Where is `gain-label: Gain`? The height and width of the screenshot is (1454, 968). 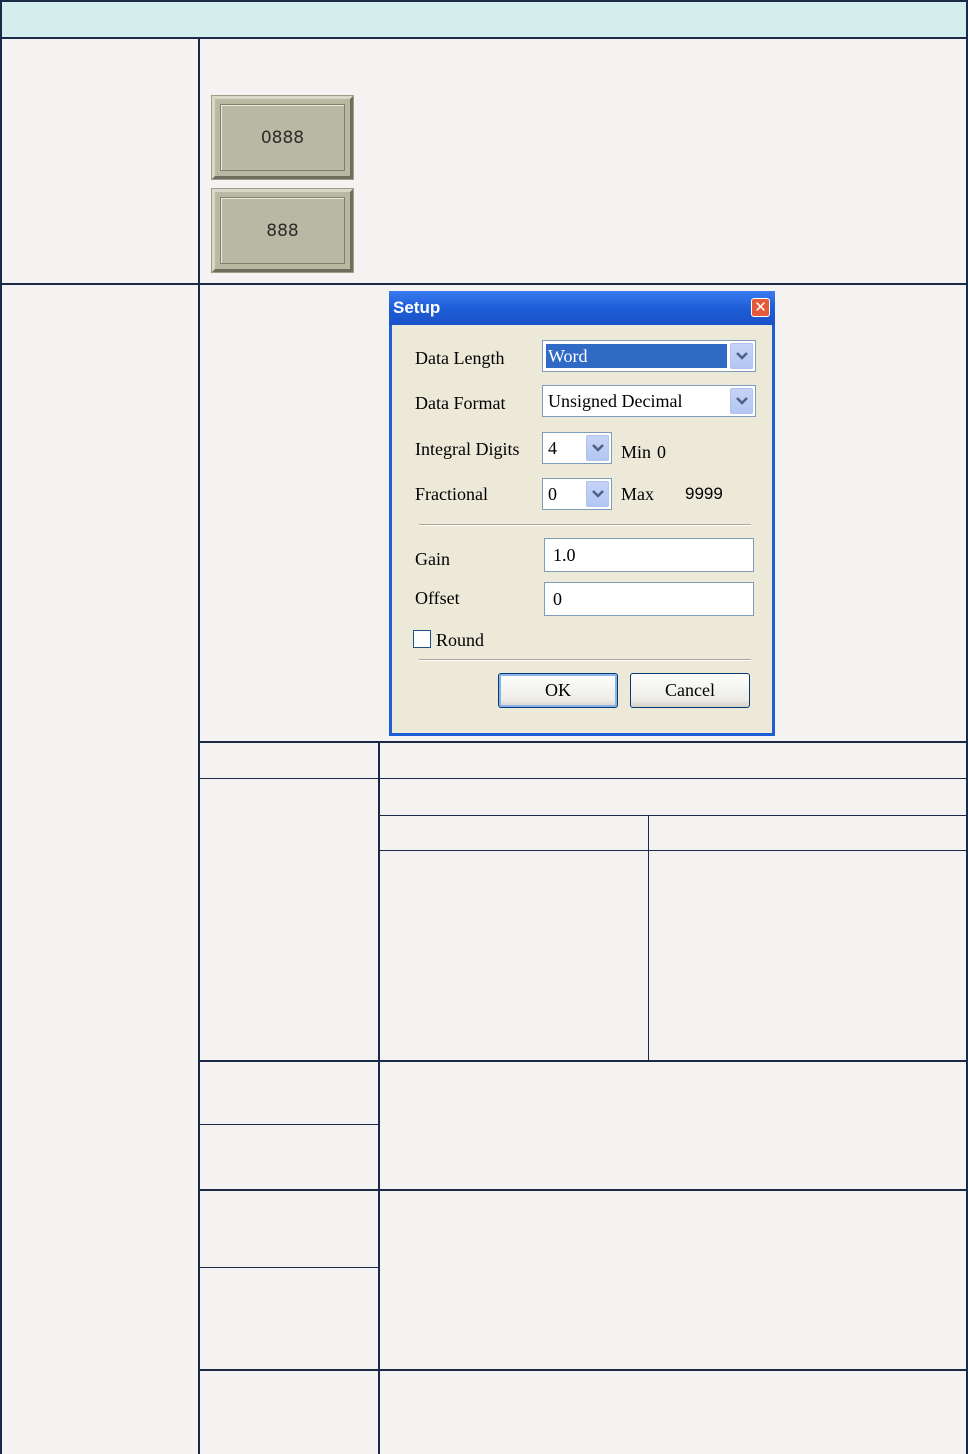
gain-label: Gain is located at coordinates (432, 559).